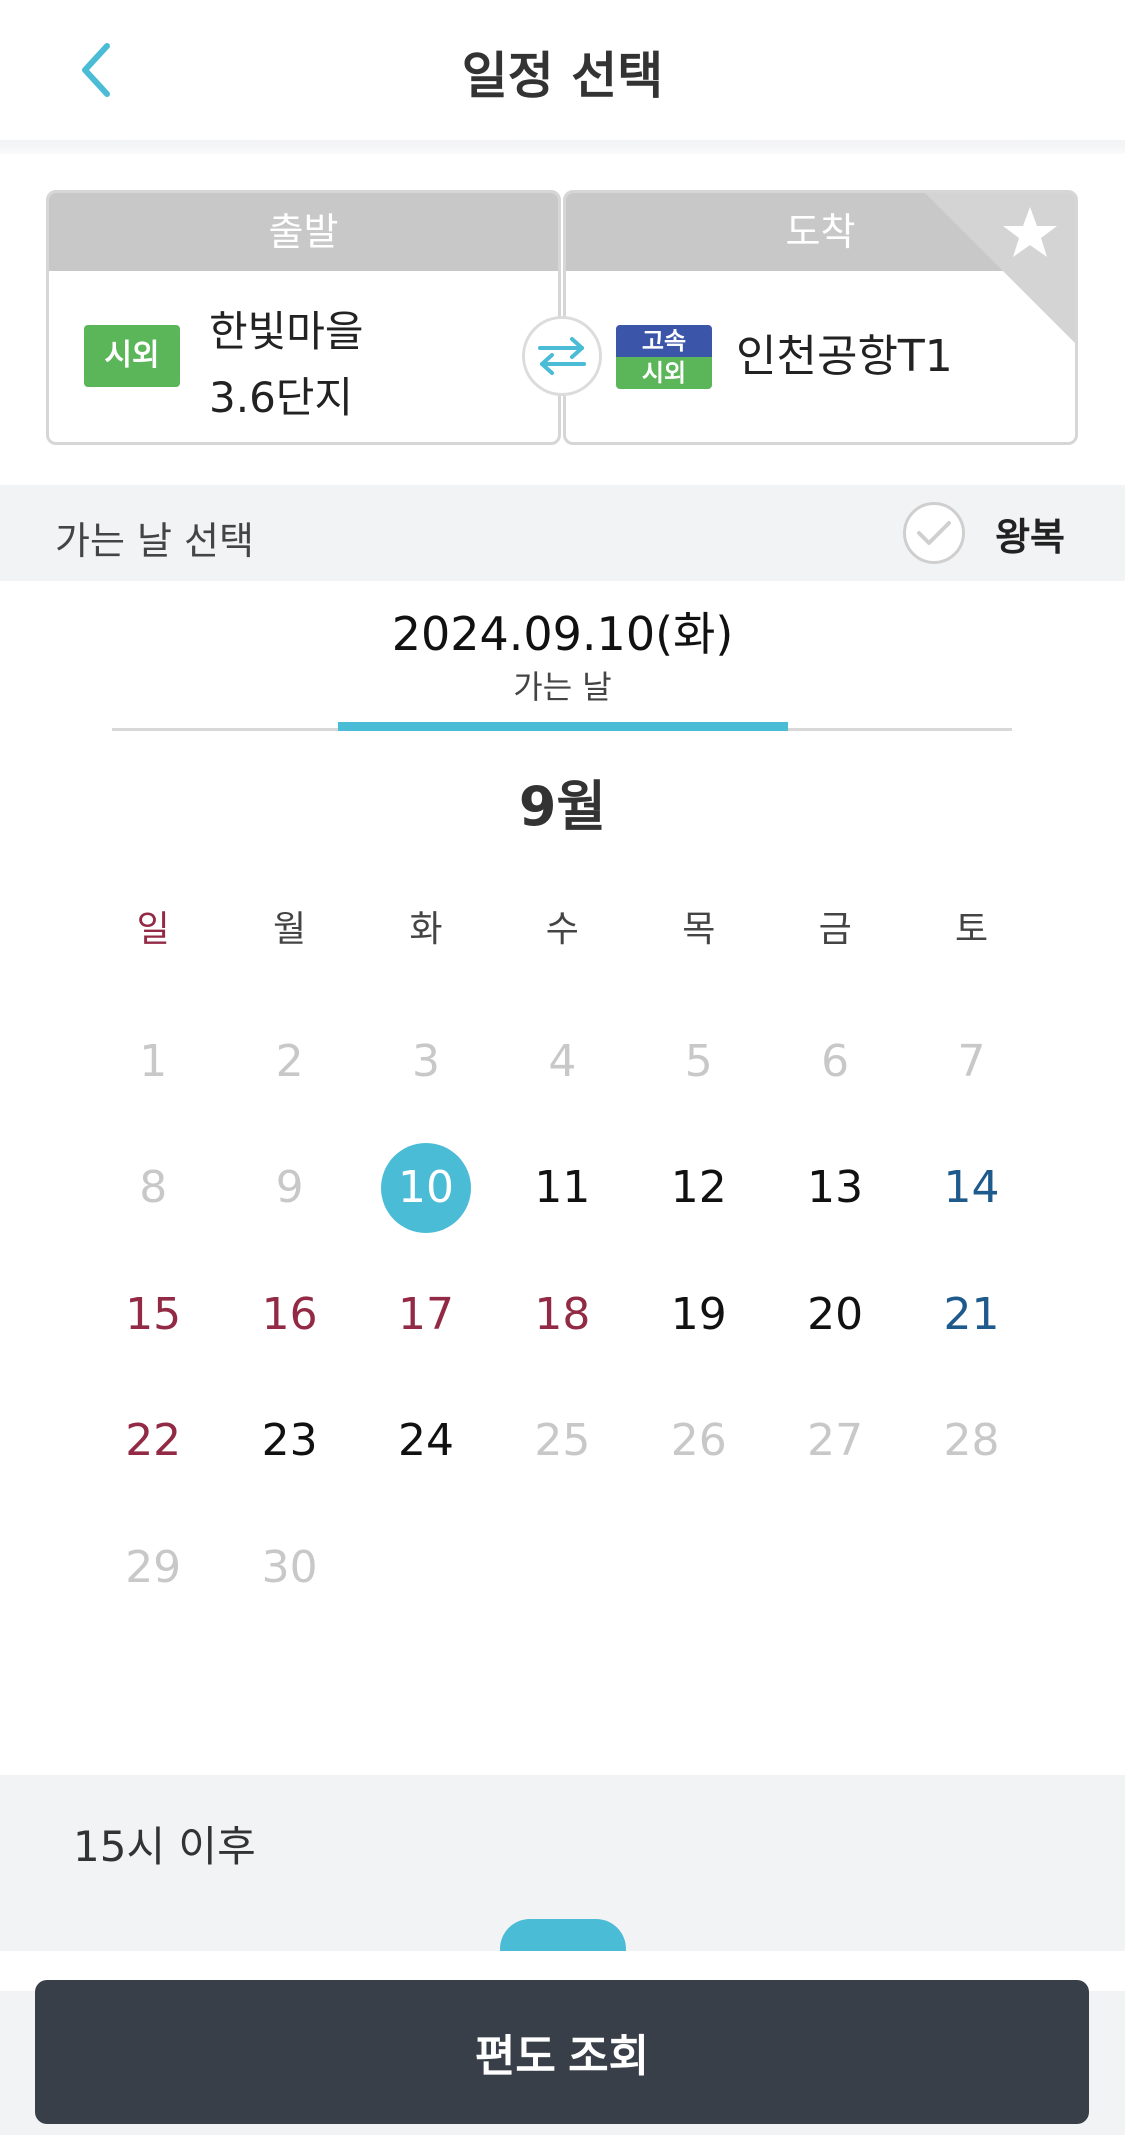 Image resolution: width=1125 pixels, height=2135 pixels. Describe the element at coordinates (820, 317) in the screenshot. I see `arrival-card: 도착 고속 시외 인천공항T1` at that location.